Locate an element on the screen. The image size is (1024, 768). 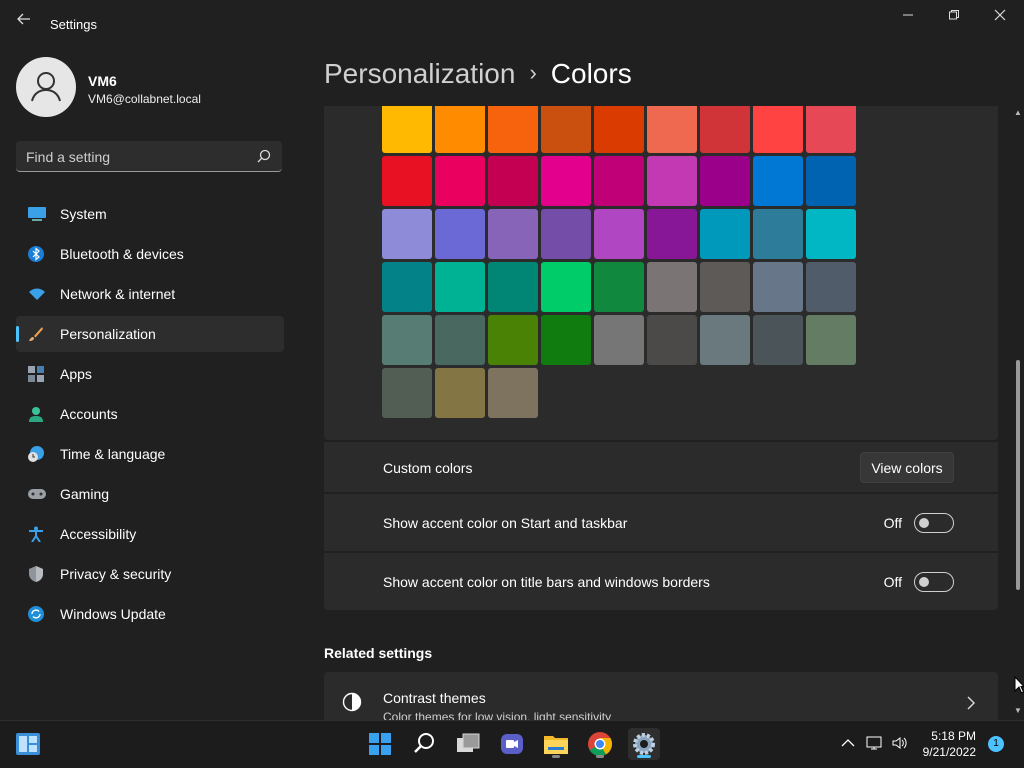
running-indicator is located at coordinates (644, 756).